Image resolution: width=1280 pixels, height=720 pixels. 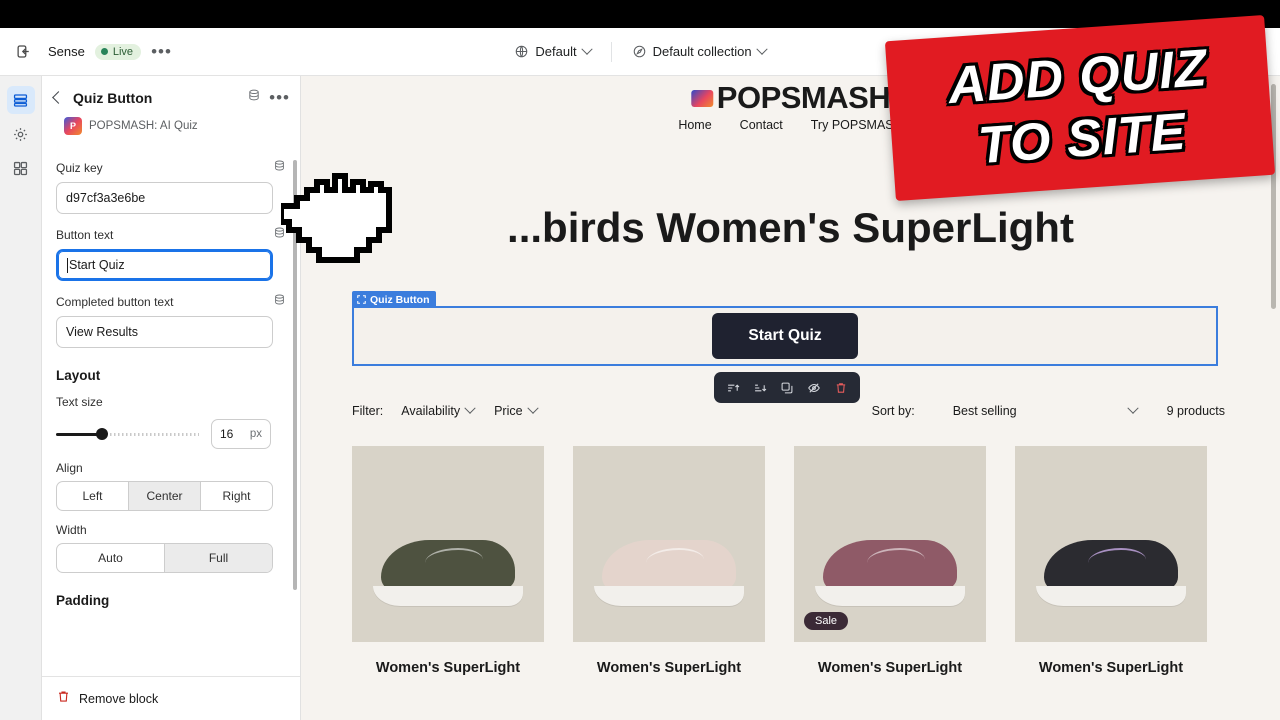 I want to click on collection-selector-label: Default collection, so click(x=702, y=51).